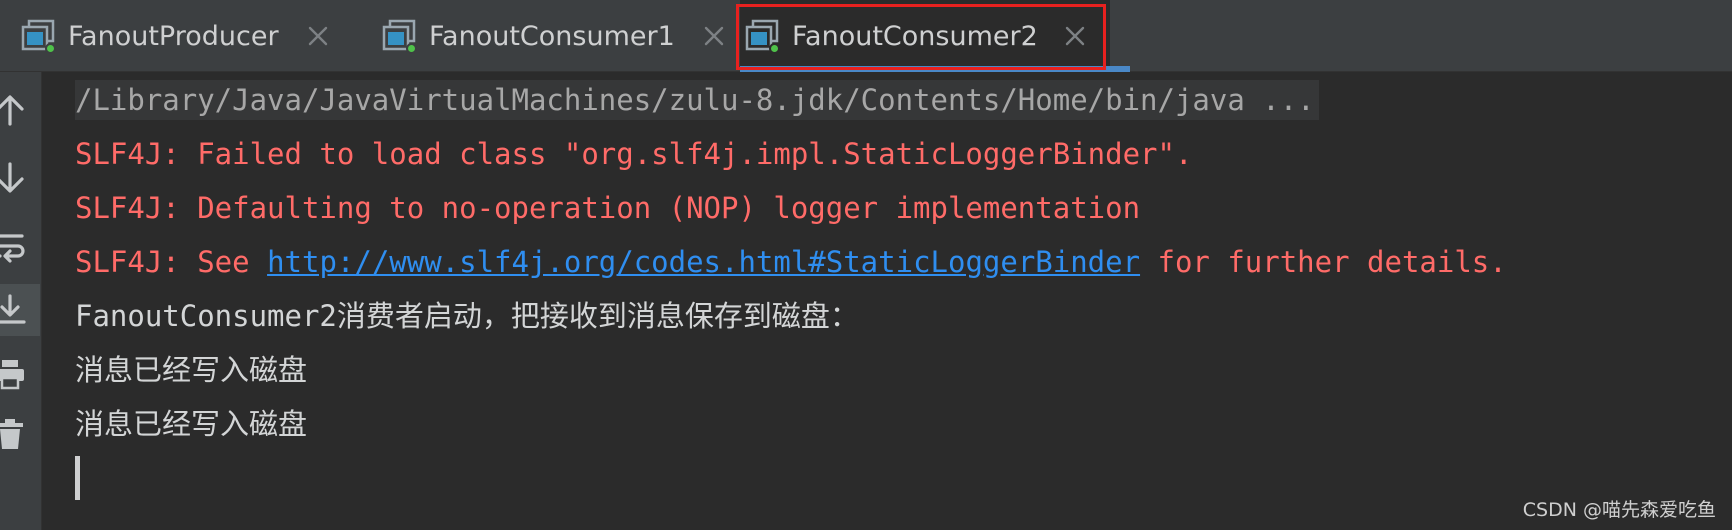 The width and height of the screenshot is (1732, 530). I want to click on tab-label: FanoutConsumer2, so click(915, 36).